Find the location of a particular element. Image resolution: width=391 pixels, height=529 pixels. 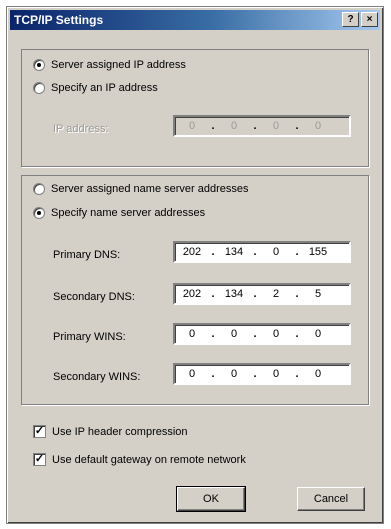

secondary-wins-label: Secondary WINS: is located at coordinates (97, 377).